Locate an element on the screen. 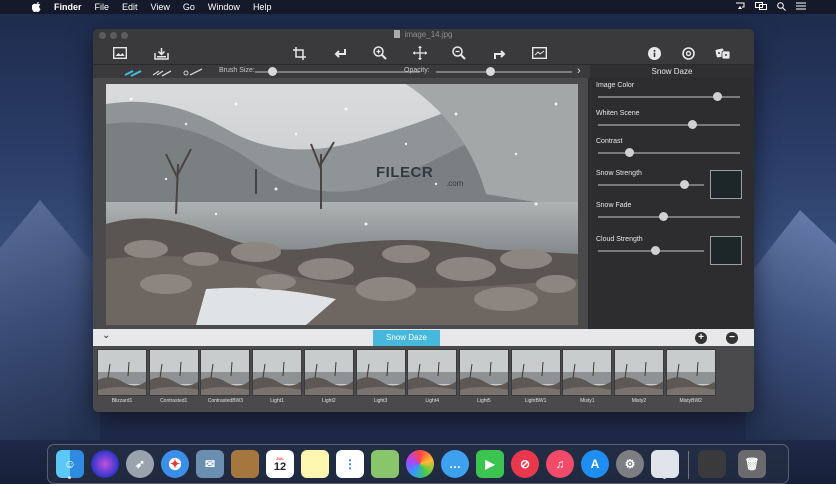 The image size is (836, 484). watermark-brand: FILECR is located at coordinates (405, 172).